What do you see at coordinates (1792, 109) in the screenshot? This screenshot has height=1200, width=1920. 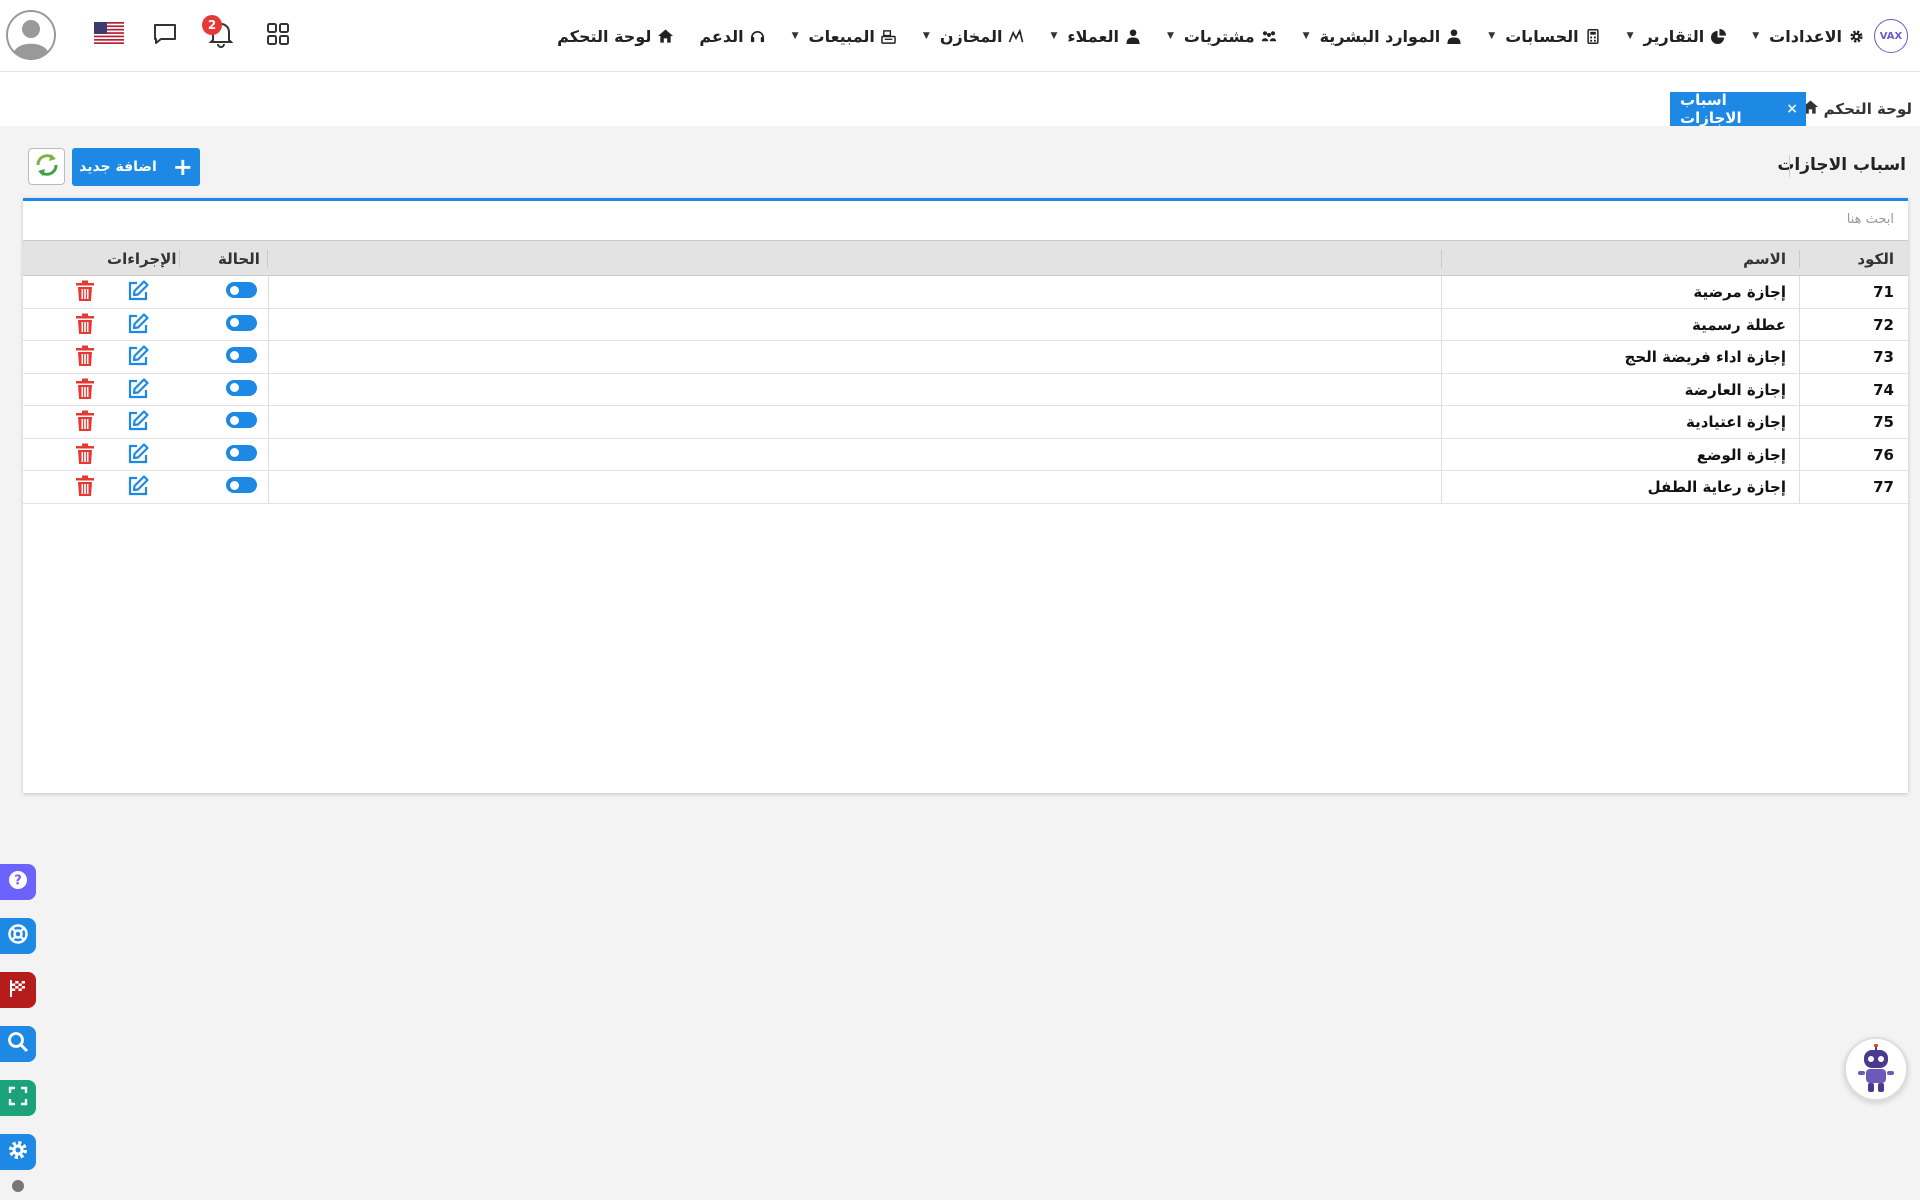 I see `close-icon: ×` at bounding box center [1792, 109].